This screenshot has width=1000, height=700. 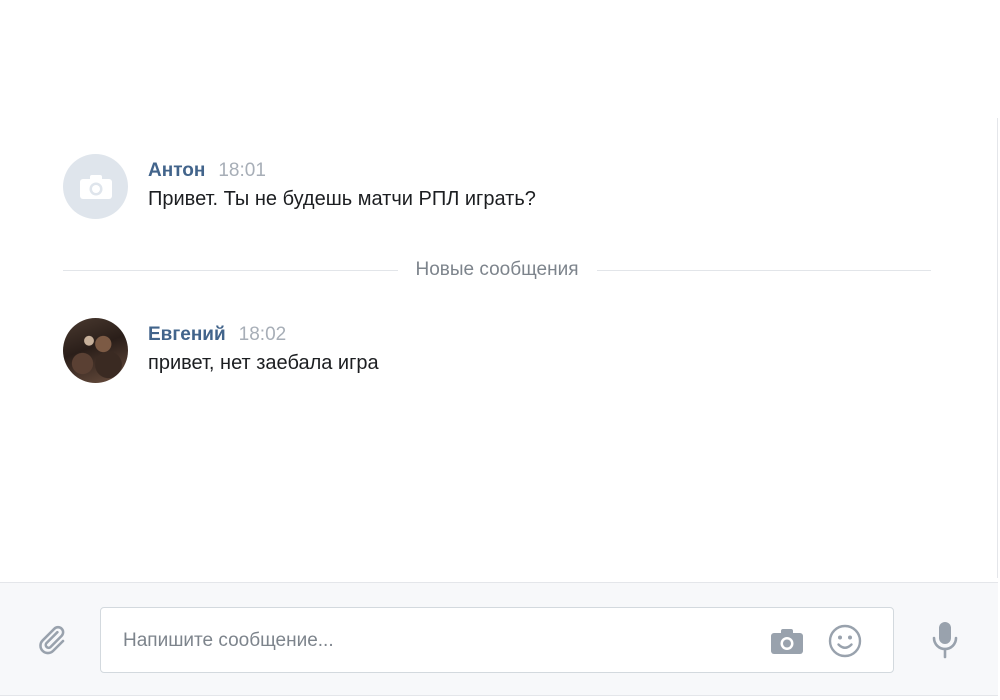 I want to click on microphone-icon, so click(x=945, y=640).